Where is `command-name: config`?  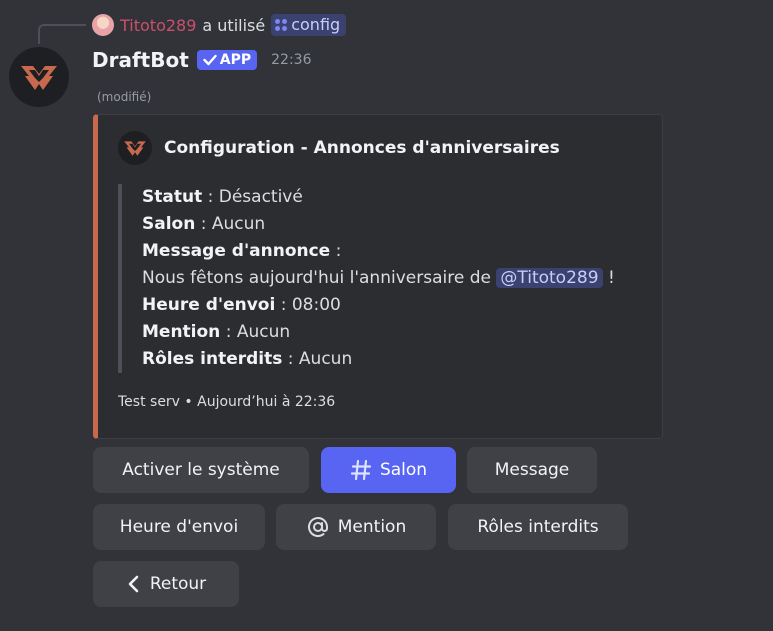
command-name: config is located at coordinates (316, 24).